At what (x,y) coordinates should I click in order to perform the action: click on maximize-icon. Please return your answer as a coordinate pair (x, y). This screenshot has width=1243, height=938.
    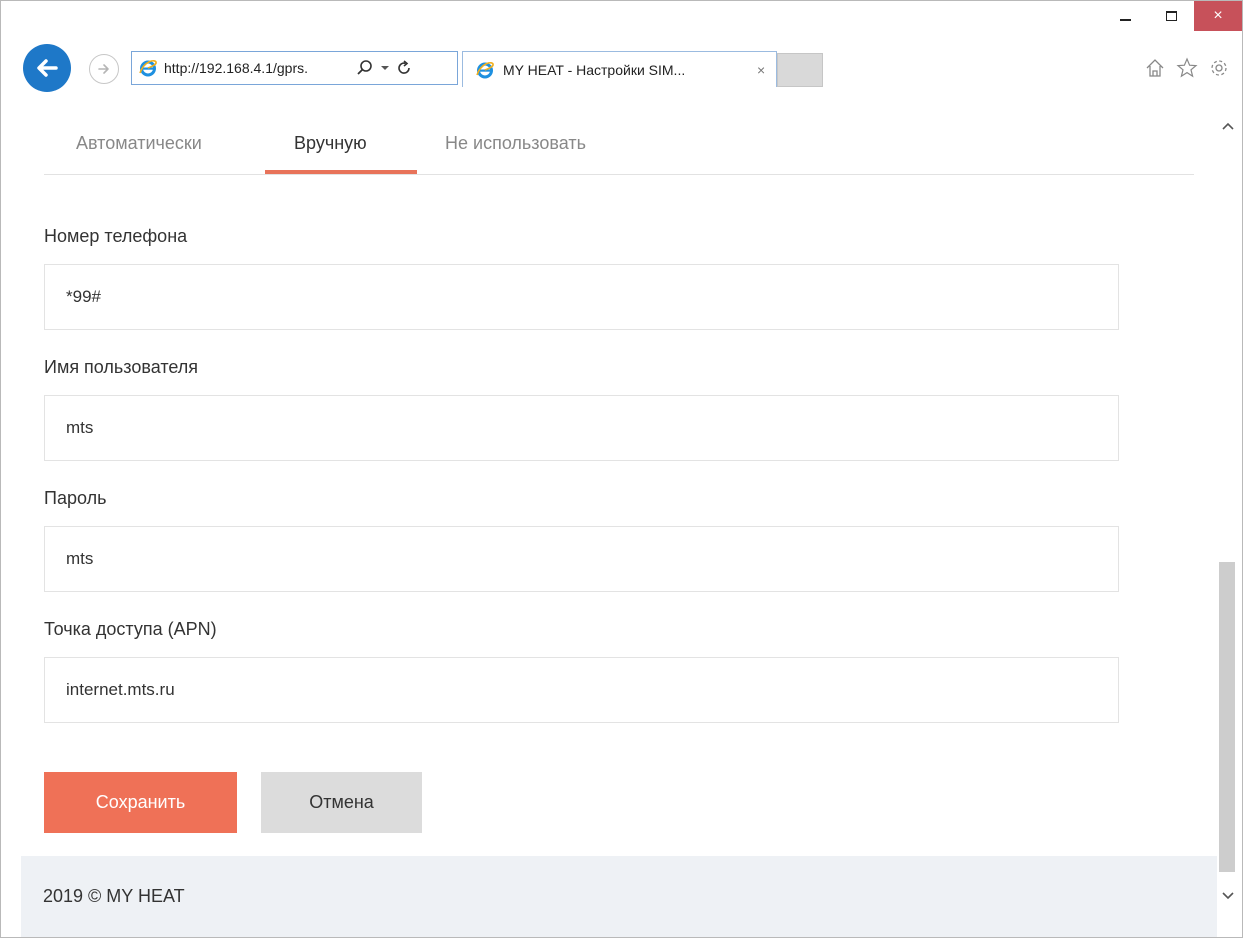
    Looking at the image, I should click on (1171, 16).